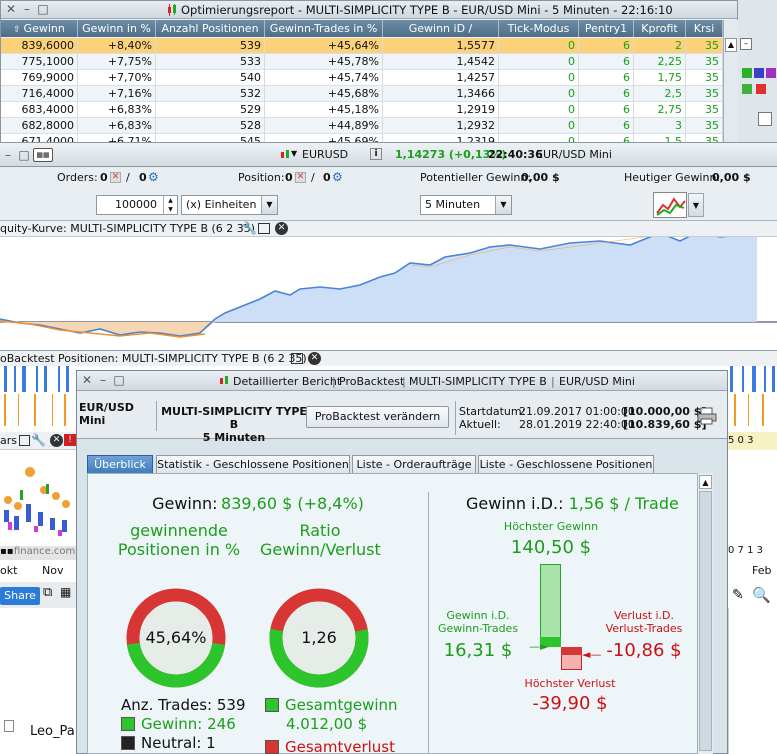 This screenshot has height=754, width=777. What do you see at coordinates (765, 119) in the screenshot?
I see `layout-icon` at bounding box center [765, 119].